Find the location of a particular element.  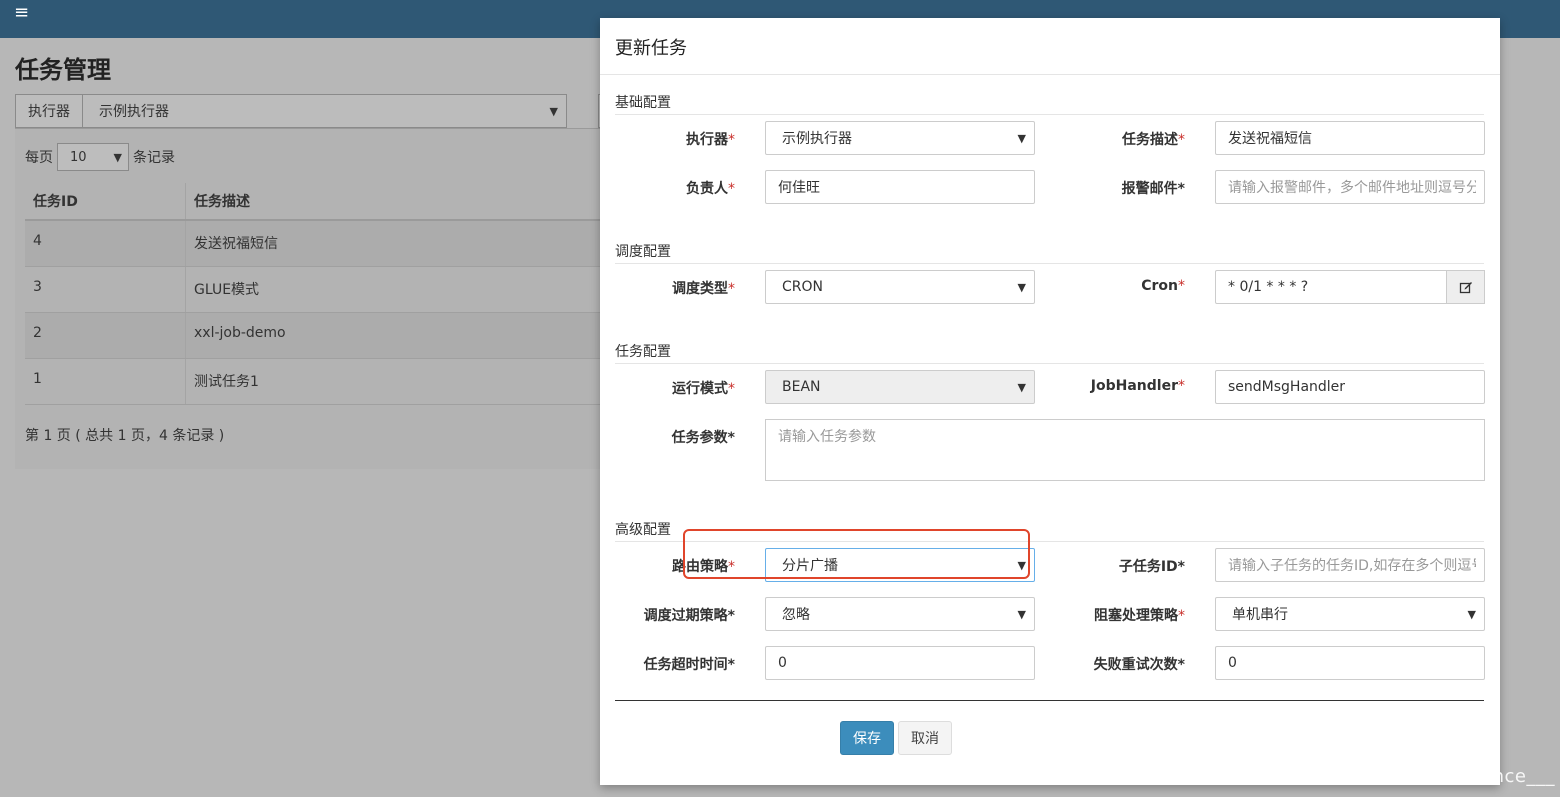

alarm-email-placeholder: 请输入报警邮件，多个邮件地址则逗号分 is located at coordinates (1352, 188).